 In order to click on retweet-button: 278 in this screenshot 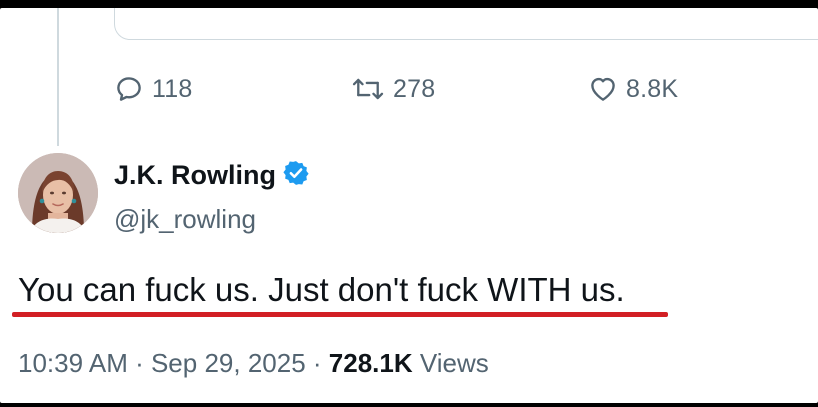, I will do `click(393, 89)`.